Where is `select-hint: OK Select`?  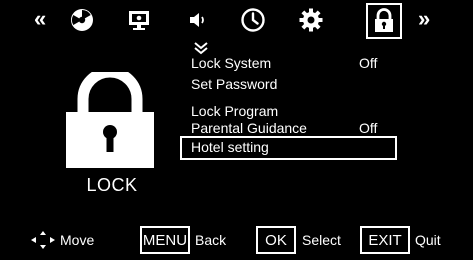 select-hint: OK Select is located at coordinates (298, 240).